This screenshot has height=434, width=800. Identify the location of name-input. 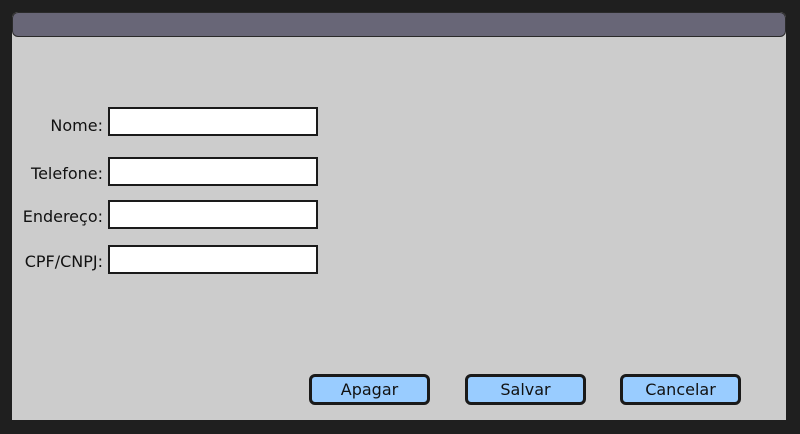
(213, 121).